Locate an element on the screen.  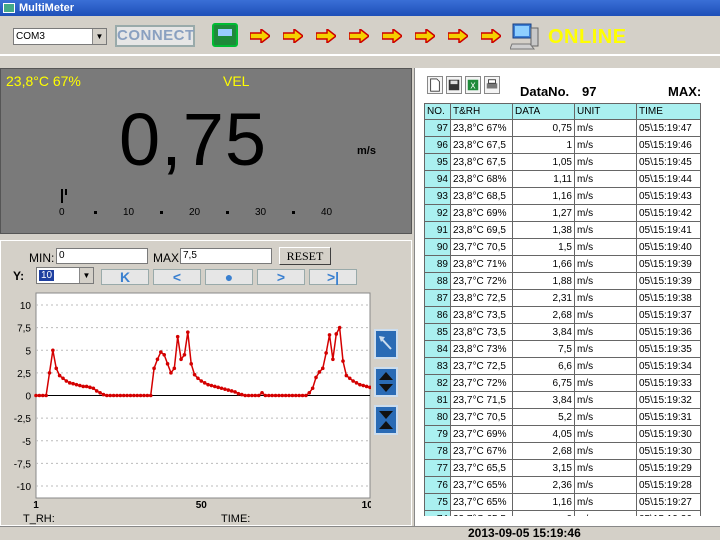
com-port-select: COM3 ▼ is located at coordinates (60, 36).